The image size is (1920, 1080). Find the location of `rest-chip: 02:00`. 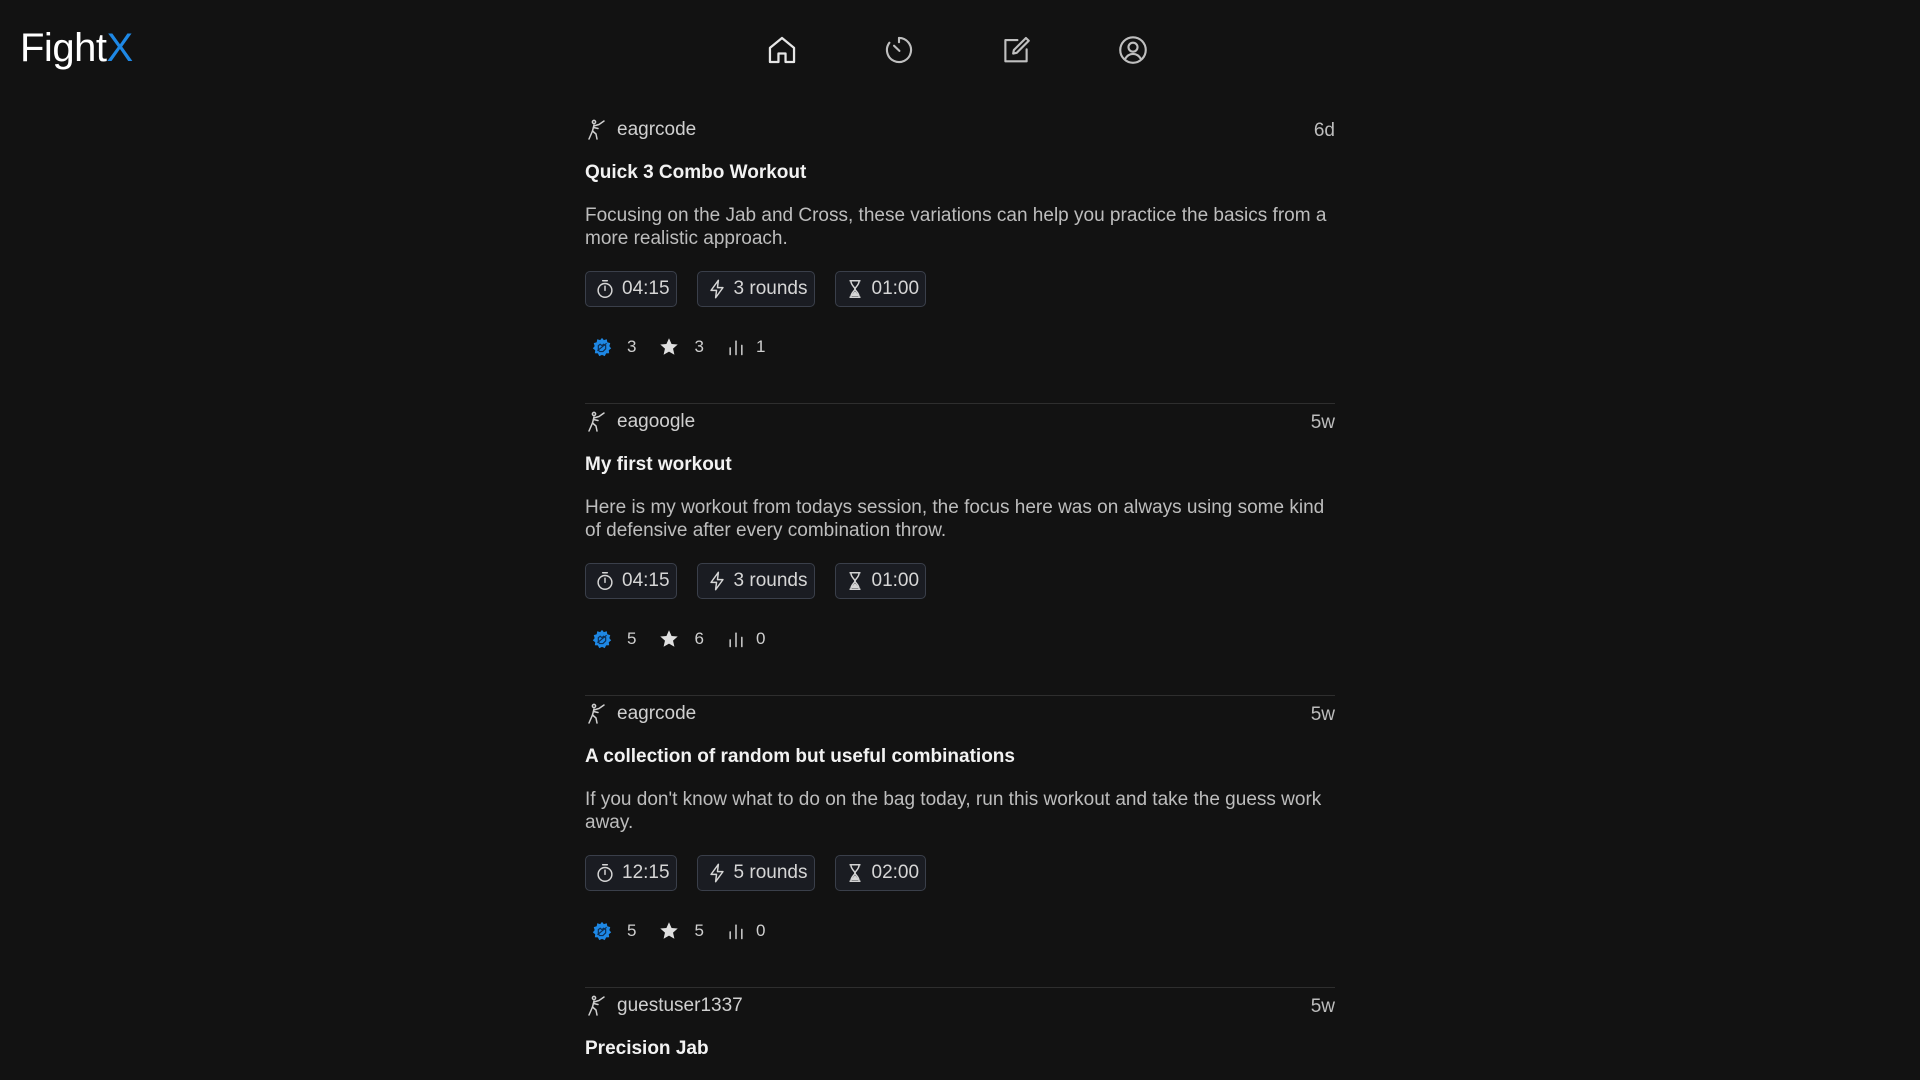

rest-chip: 02:00 is located at coordinates (880, 873).